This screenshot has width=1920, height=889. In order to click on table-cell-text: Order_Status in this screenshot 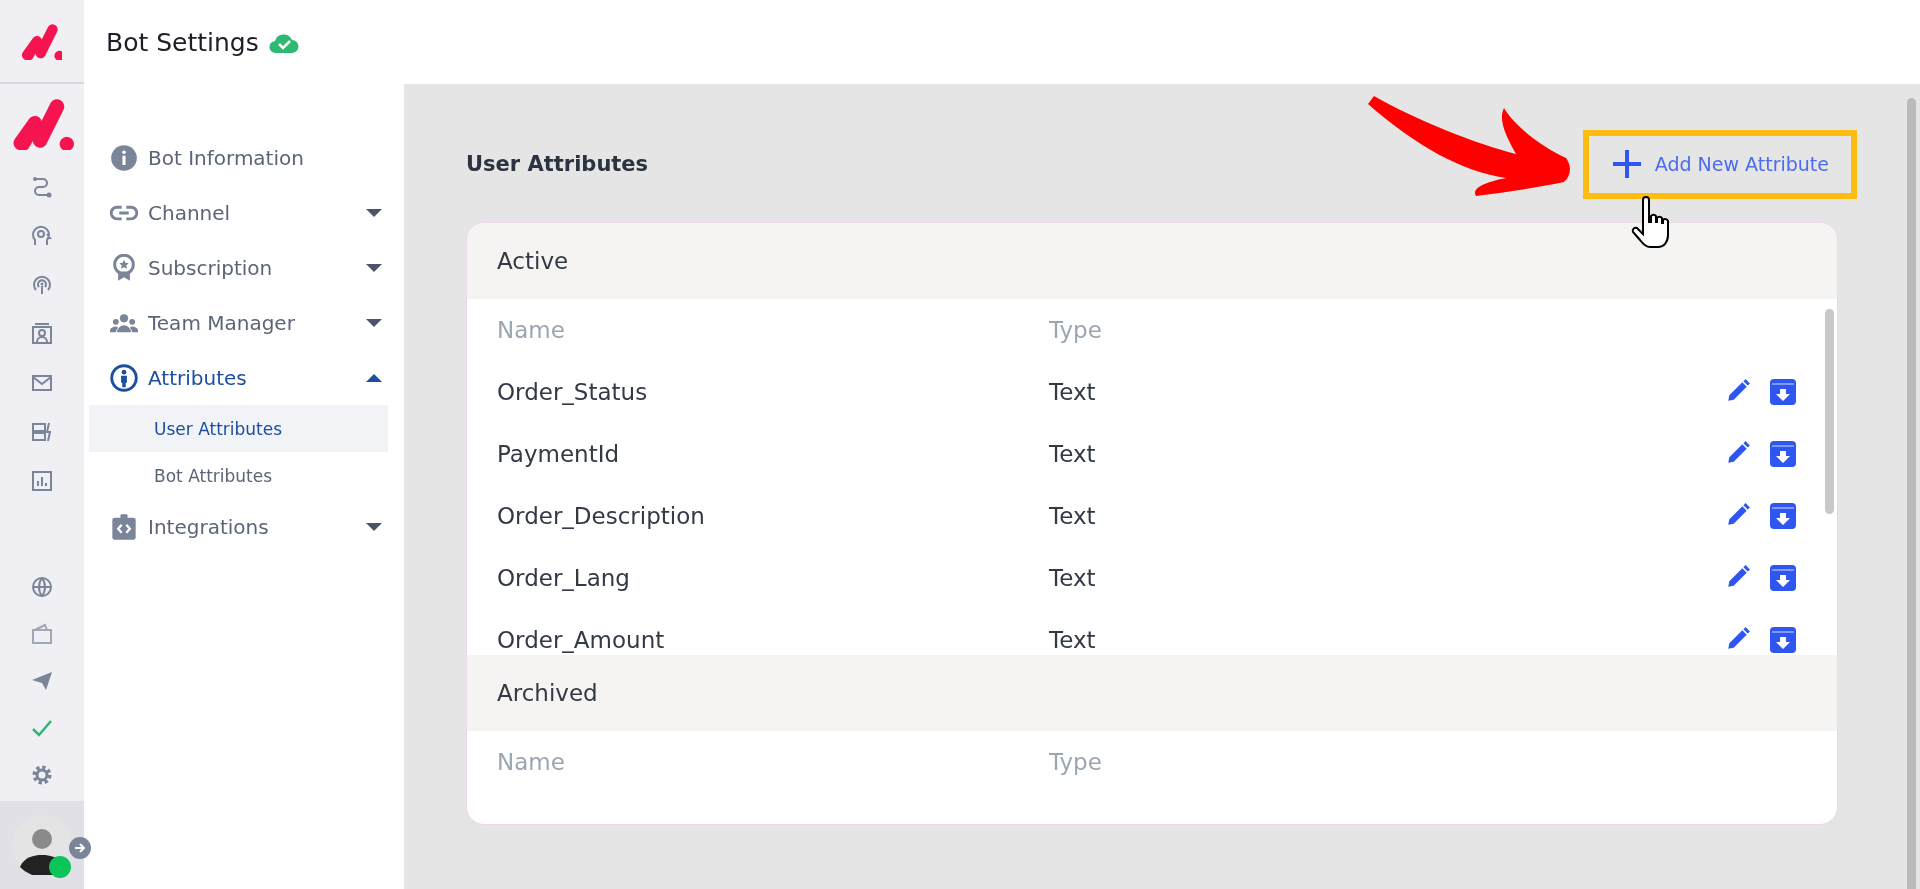, I will do `click(573, 392)`.